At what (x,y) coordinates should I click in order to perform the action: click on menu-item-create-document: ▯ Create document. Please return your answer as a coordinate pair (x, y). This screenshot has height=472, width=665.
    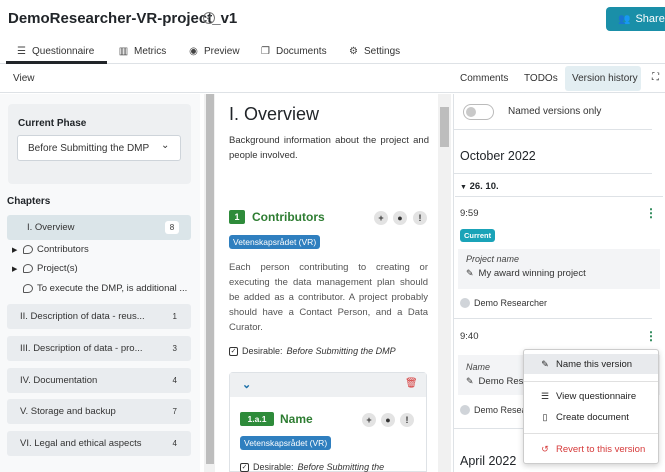
    Looking at the image, I should click on (584, 417).